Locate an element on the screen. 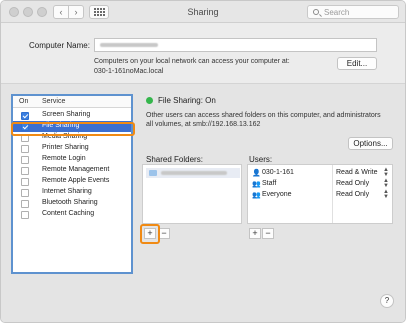  help-button: ? is located at coordinates (387, 301).